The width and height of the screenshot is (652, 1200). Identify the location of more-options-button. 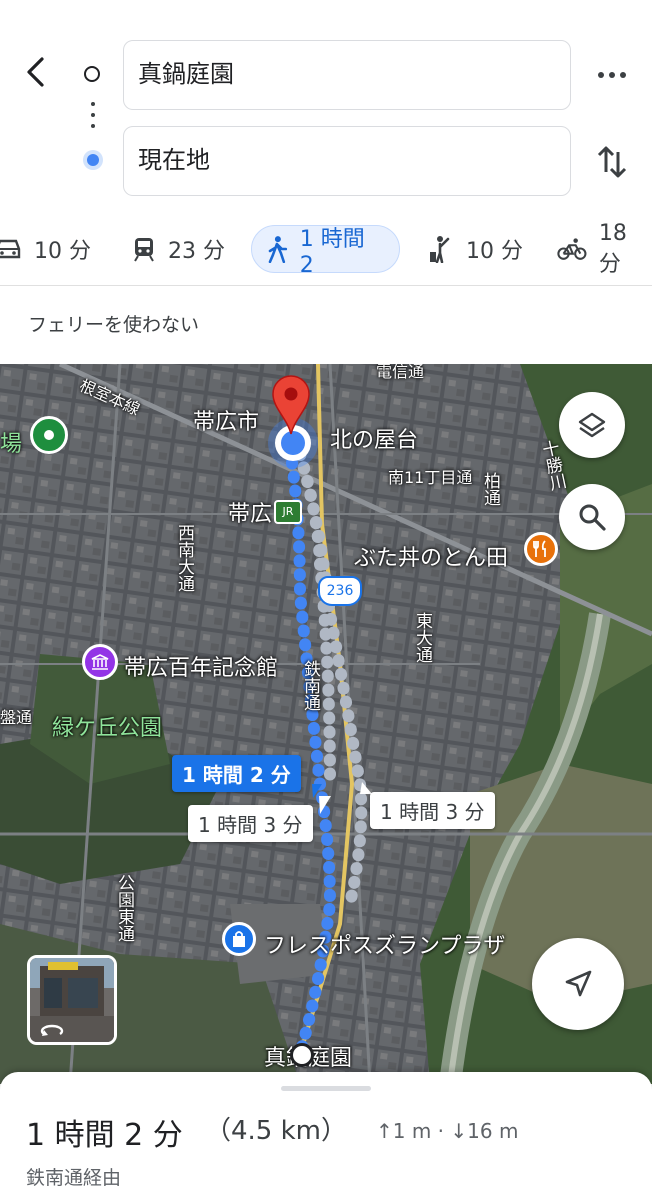
(612, 75).